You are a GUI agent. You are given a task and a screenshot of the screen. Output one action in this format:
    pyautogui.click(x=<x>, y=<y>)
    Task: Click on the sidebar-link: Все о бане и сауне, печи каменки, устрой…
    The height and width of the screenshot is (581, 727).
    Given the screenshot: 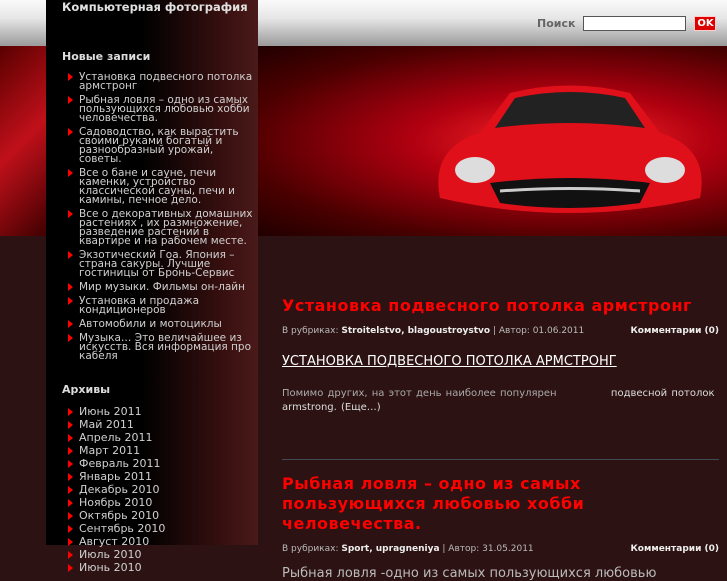 What is the action you would take?
    pyautogui.click(x=163, y=186)
    